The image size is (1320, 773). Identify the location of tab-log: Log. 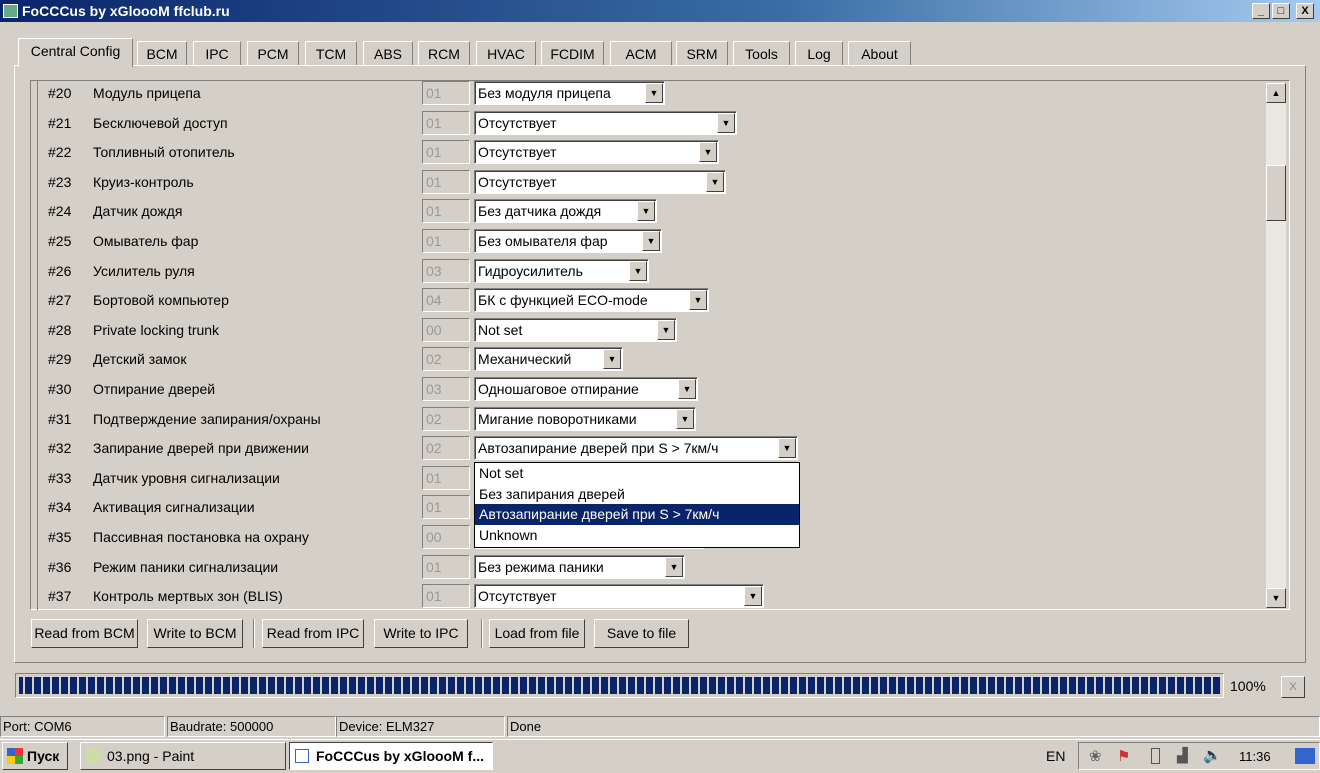
(819, 53).